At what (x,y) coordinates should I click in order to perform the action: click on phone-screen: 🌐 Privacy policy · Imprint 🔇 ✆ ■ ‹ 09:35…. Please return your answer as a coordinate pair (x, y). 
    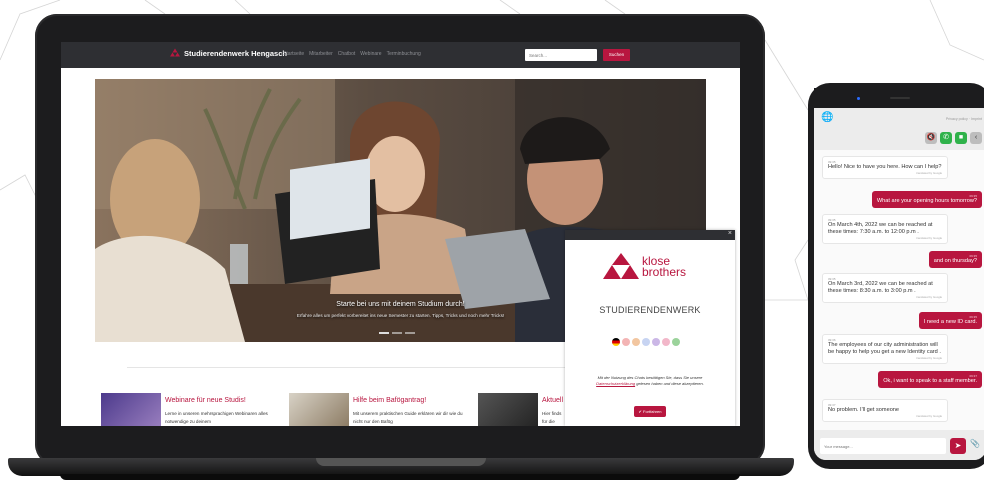
    Looking at the image, I should click on (899, 284).